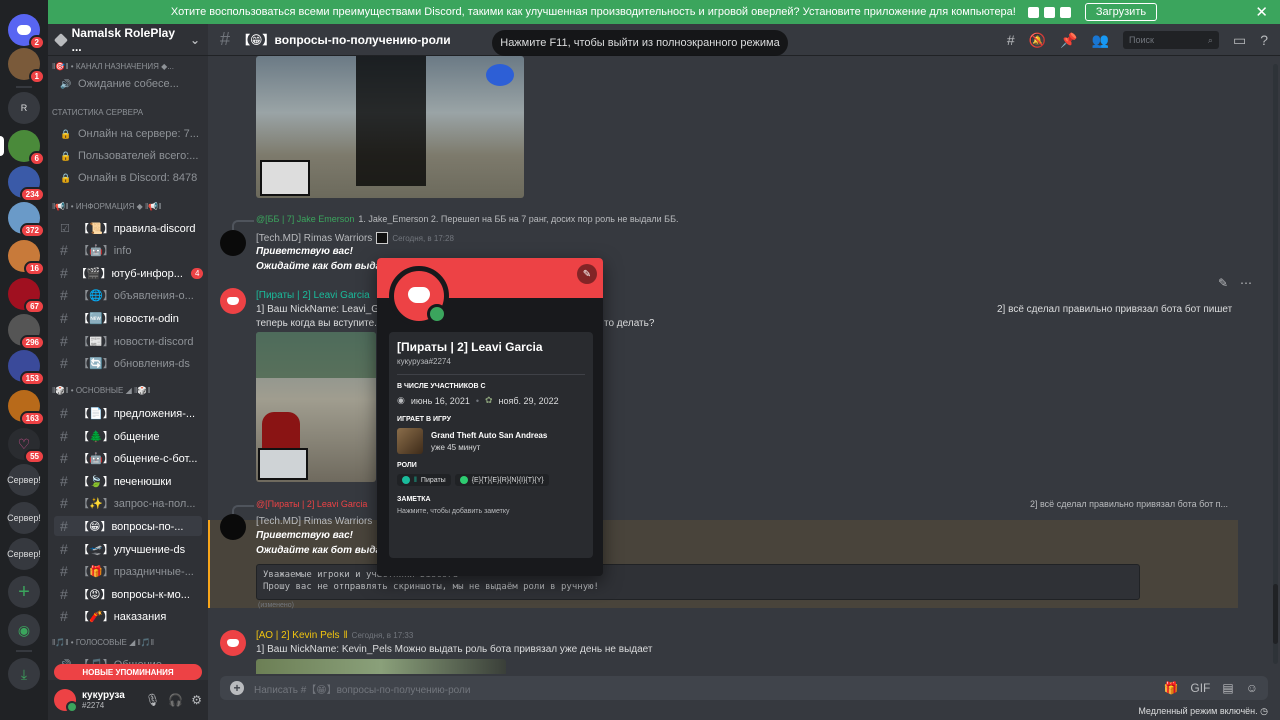  Describe the element at coordinates (101, 390) in the screenshot. I see `category-header: ǁ🎲ǁ • основные ◢ ǁ🎲ǁ` at that location.